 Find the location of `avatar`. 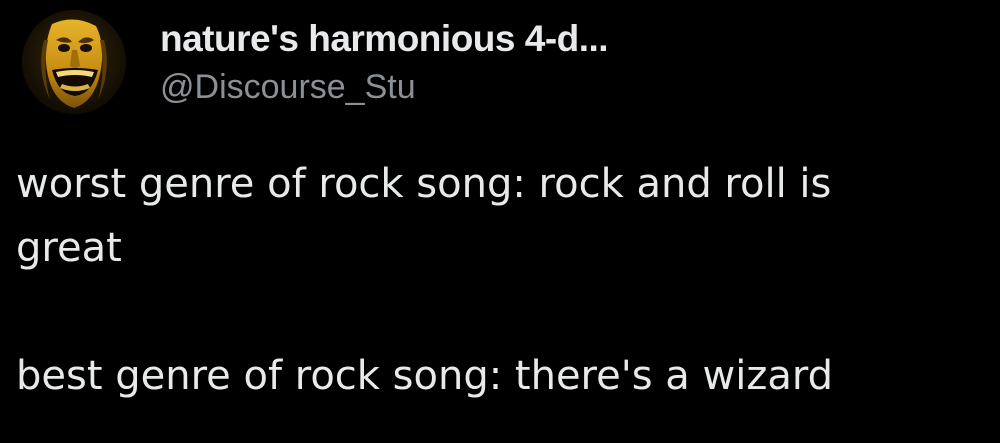

avatar is located at coordinates (74, 62).